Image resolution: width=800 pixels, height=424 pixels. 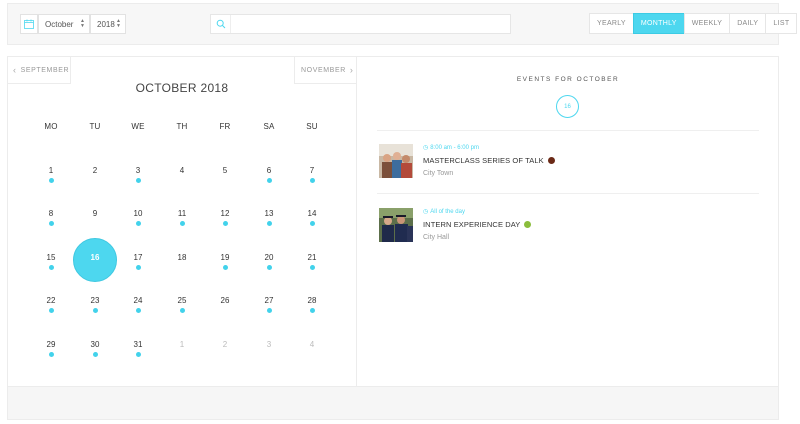 I want to click on view-yearly-button: YEARLY, so click(x=611, y=23).